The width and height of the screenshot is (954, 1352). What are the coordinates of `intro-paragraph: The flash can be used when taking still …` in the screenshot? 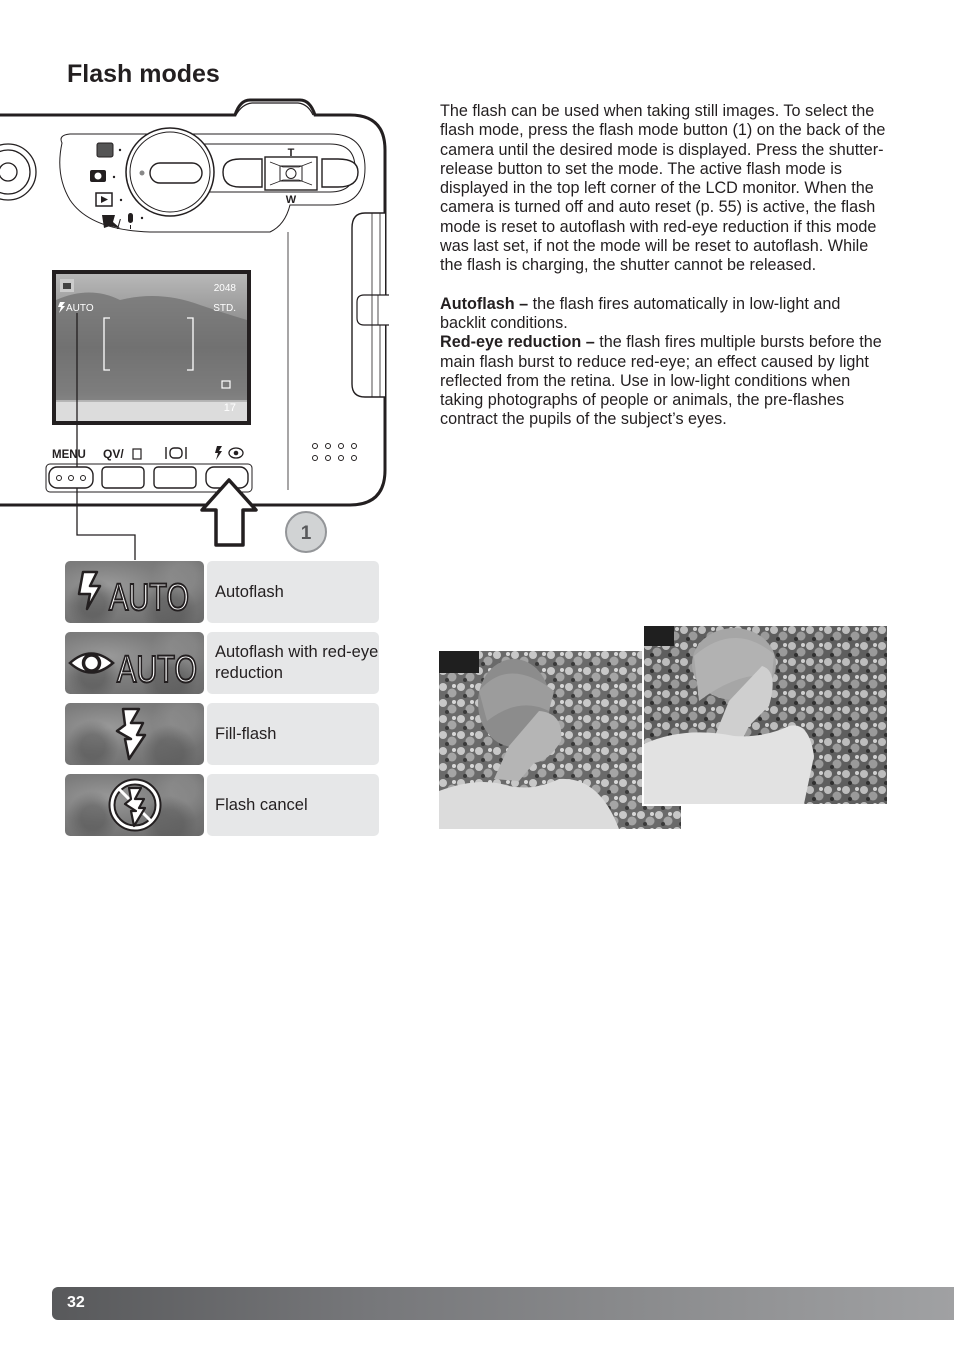 It's located at (663, 188).